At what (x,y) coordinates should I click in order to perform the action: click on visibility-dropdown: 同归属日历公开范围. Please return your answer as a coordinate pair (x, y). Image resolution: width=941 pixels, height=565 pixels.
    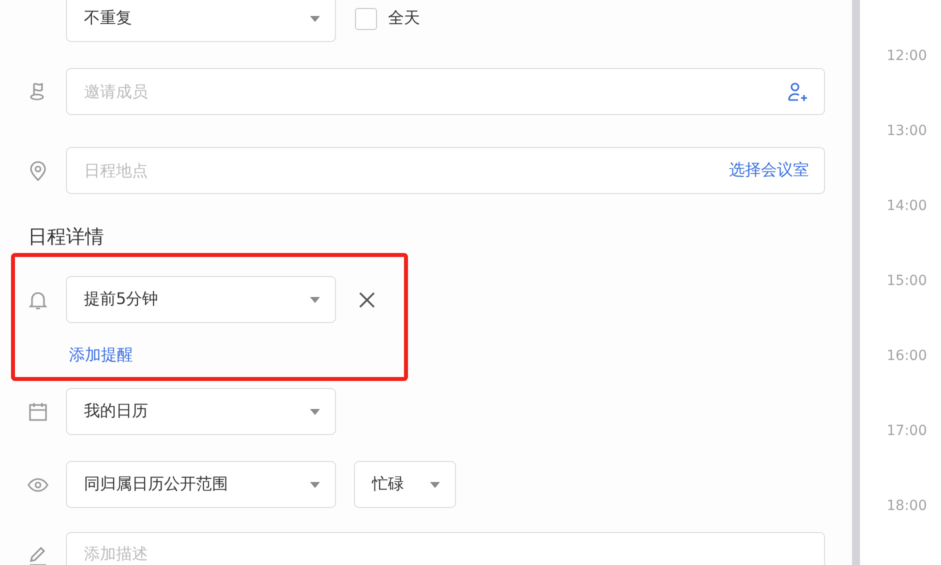
    Looking at the image, I should click on (201, 484).